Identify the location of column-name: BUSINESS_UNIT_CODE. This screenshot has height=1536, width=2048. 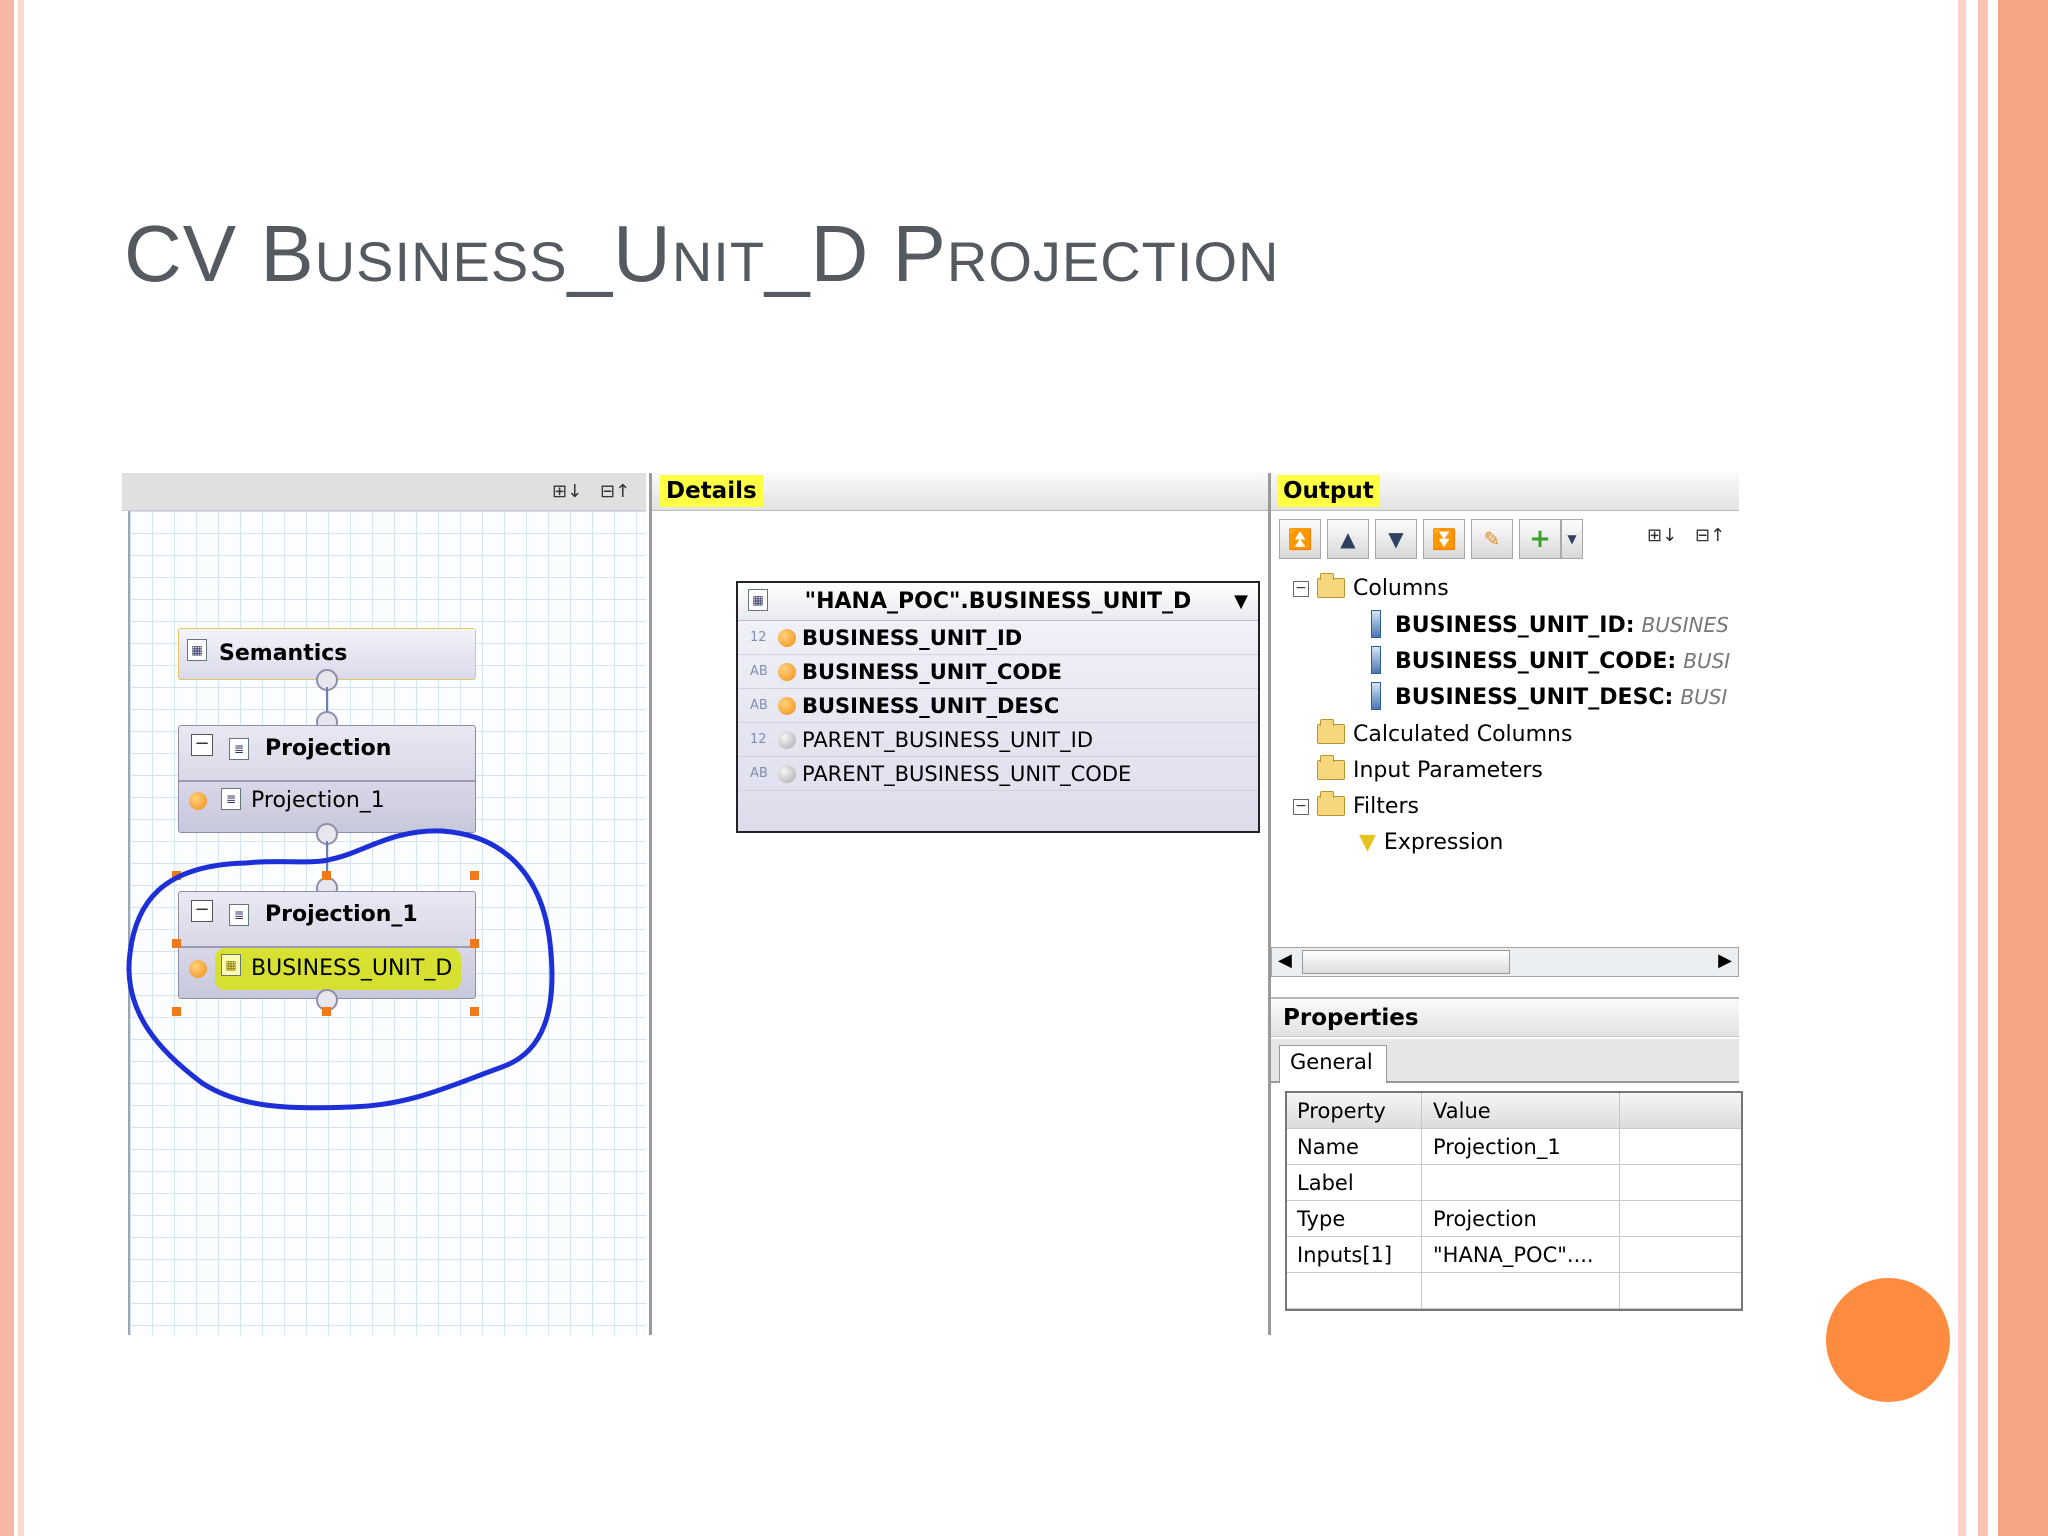
(932, 672).